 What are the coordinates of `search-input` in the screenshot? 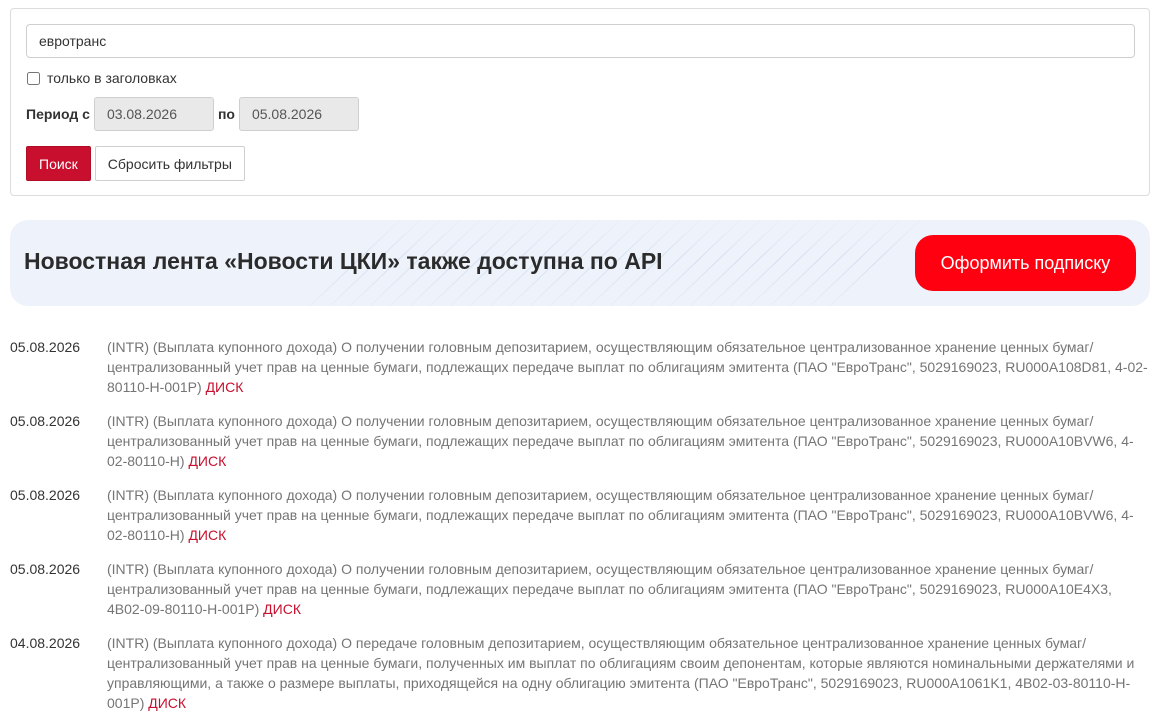 It's located at (580, 41).